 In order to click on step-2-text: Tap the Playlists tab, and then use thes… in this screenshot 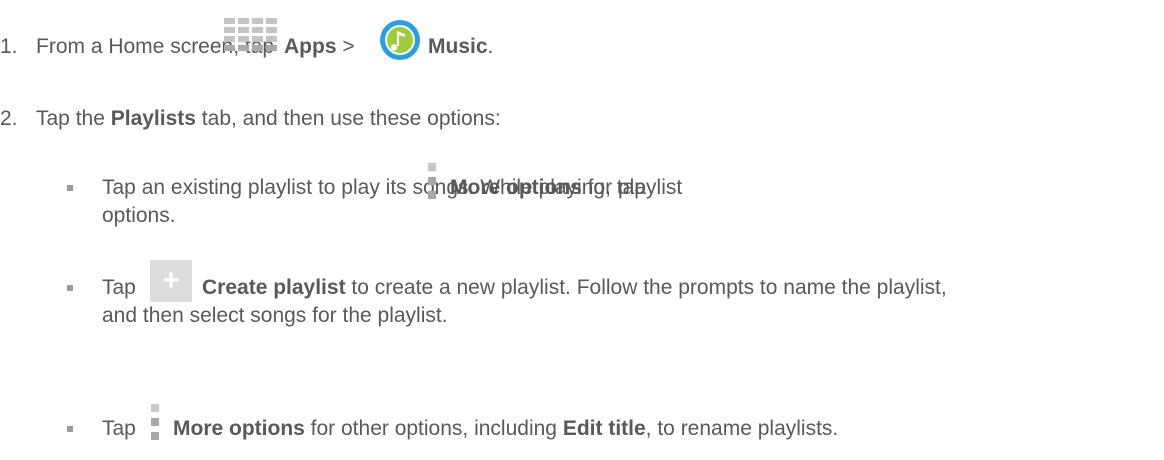, I will do `click(268, 119)`.